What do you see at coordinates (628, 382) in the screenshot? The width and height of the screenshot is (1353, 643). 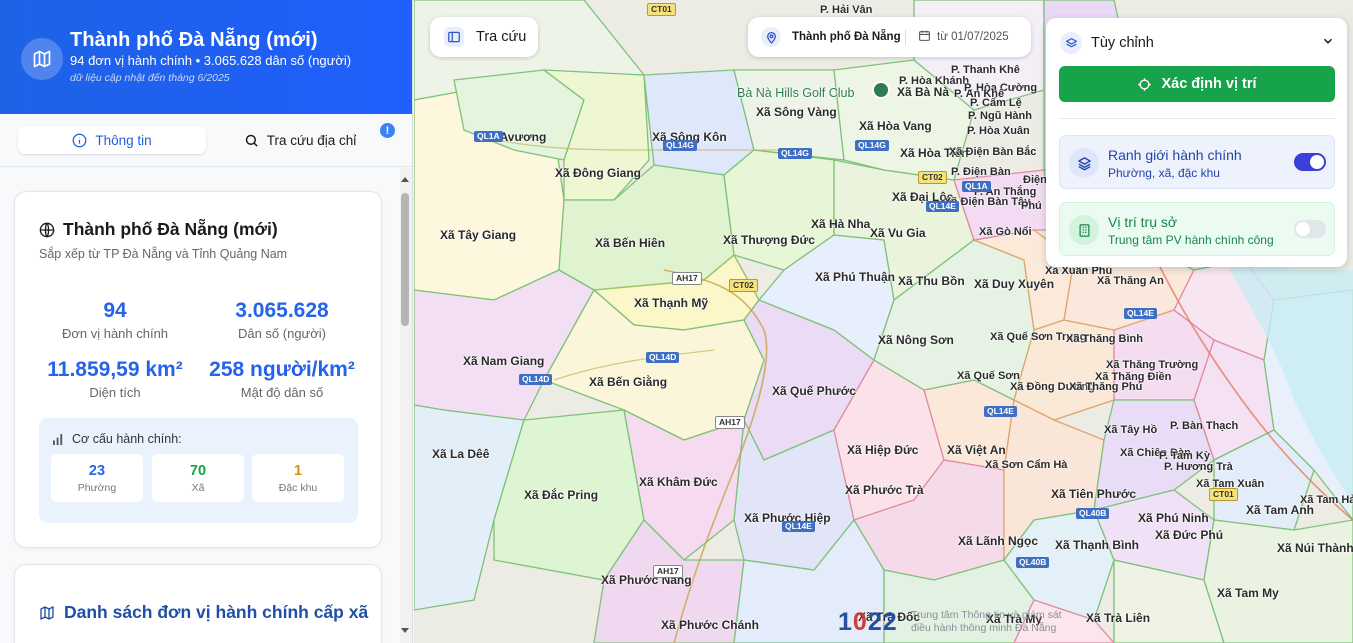 I see `map-label: Xã Bến Giằng` at bounding box center [628, 382].